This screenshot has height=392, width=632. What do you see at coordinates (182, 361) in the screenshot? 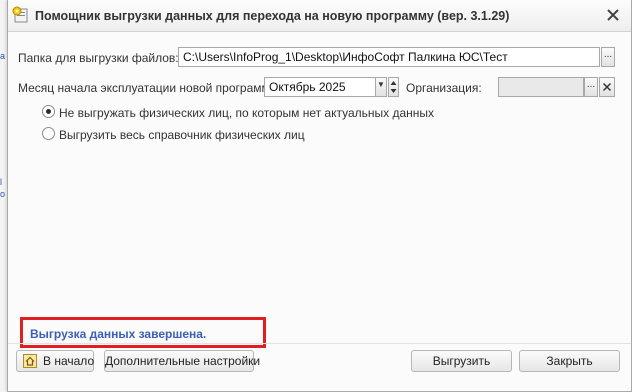
I see `additional-settings-button: Дополнительные настройки` at bounding box center [182, 361].